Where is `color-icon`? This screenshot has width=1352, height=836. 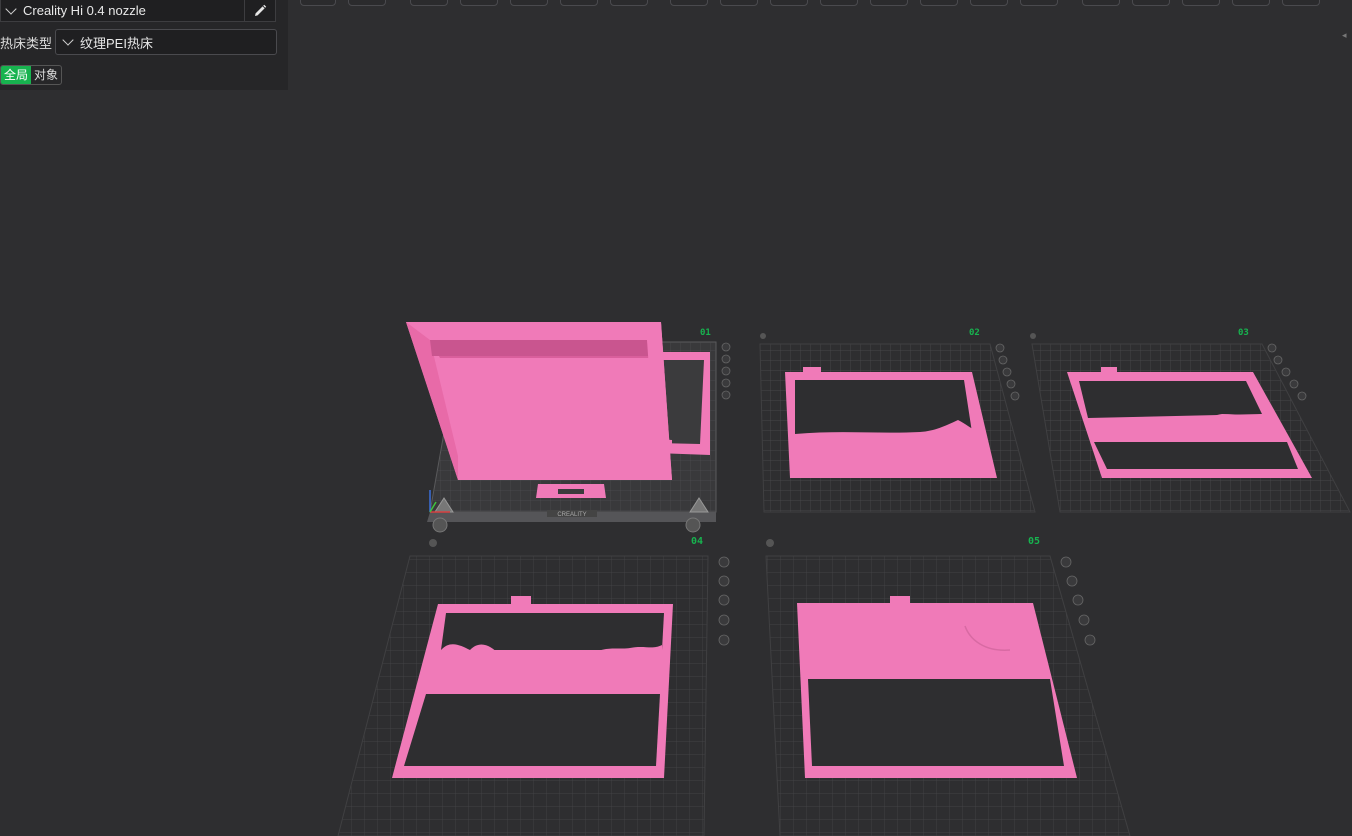
color-icon is located at coordinates (989, 3).